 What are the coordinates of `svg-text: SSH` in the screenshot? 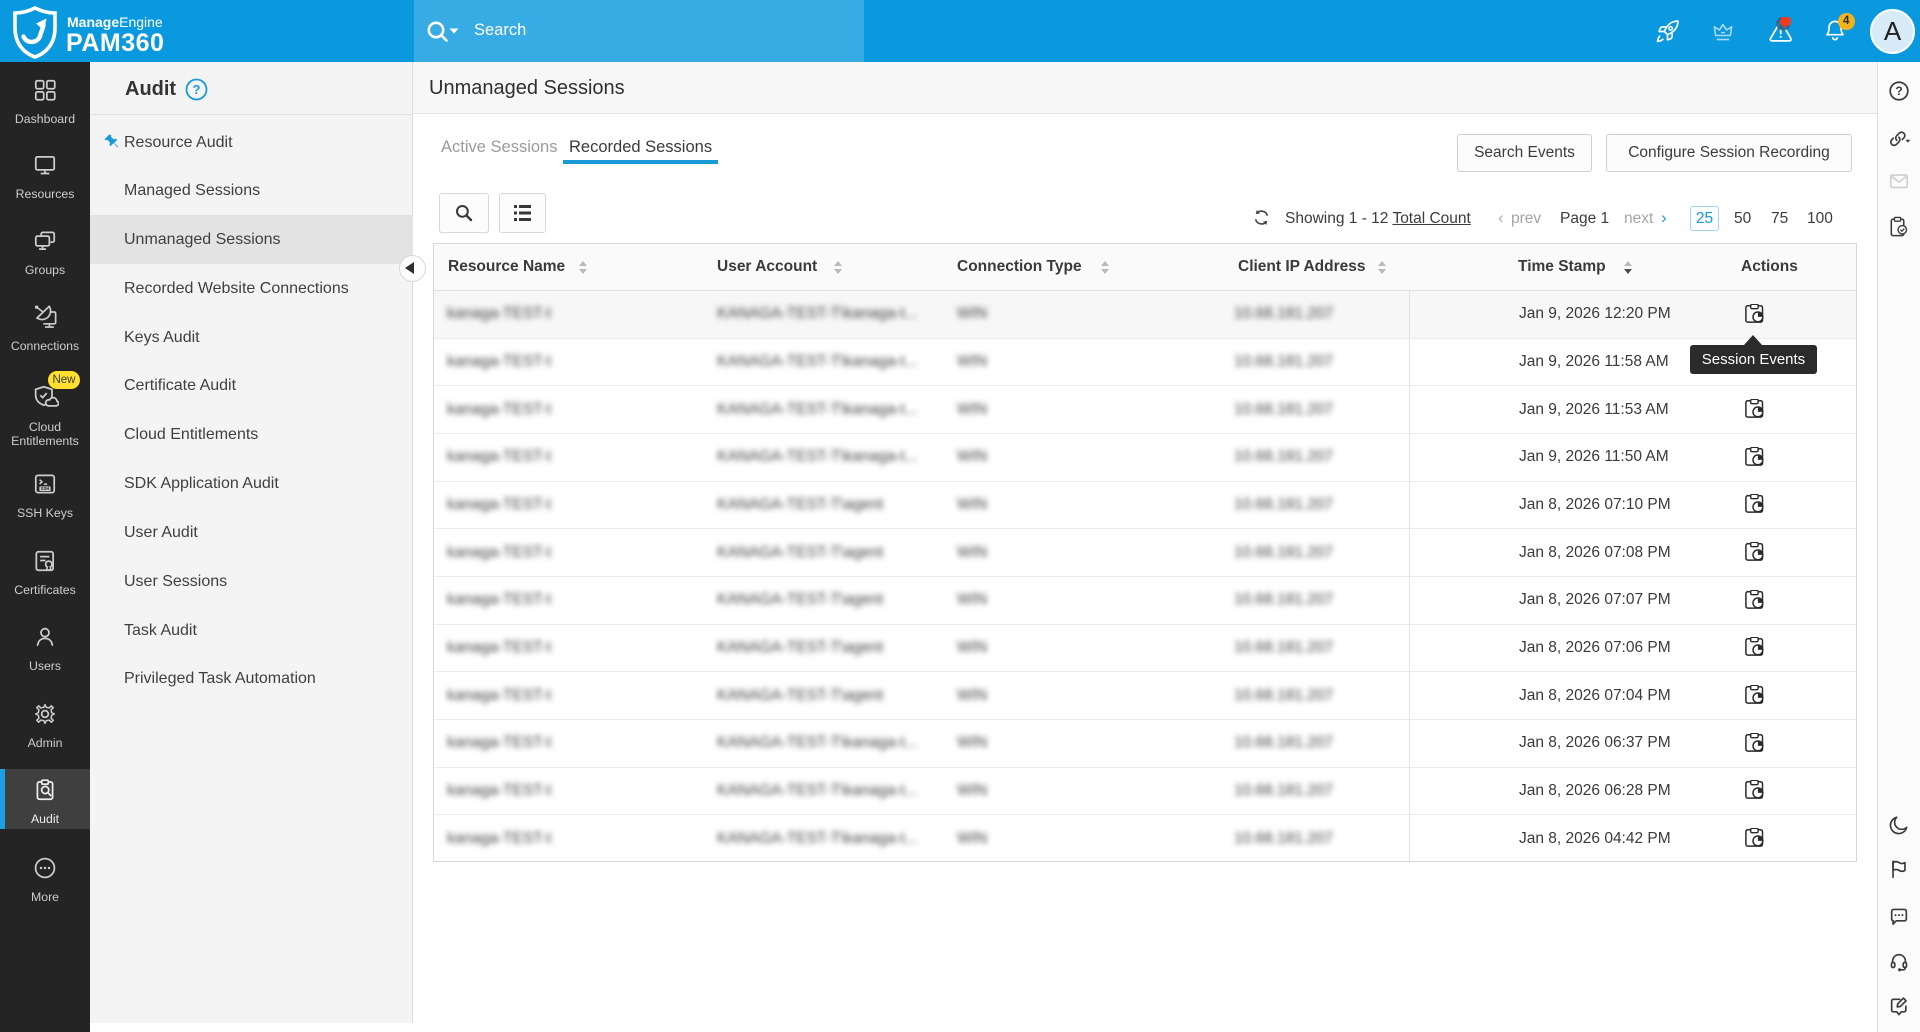 It's located at (45, 488).